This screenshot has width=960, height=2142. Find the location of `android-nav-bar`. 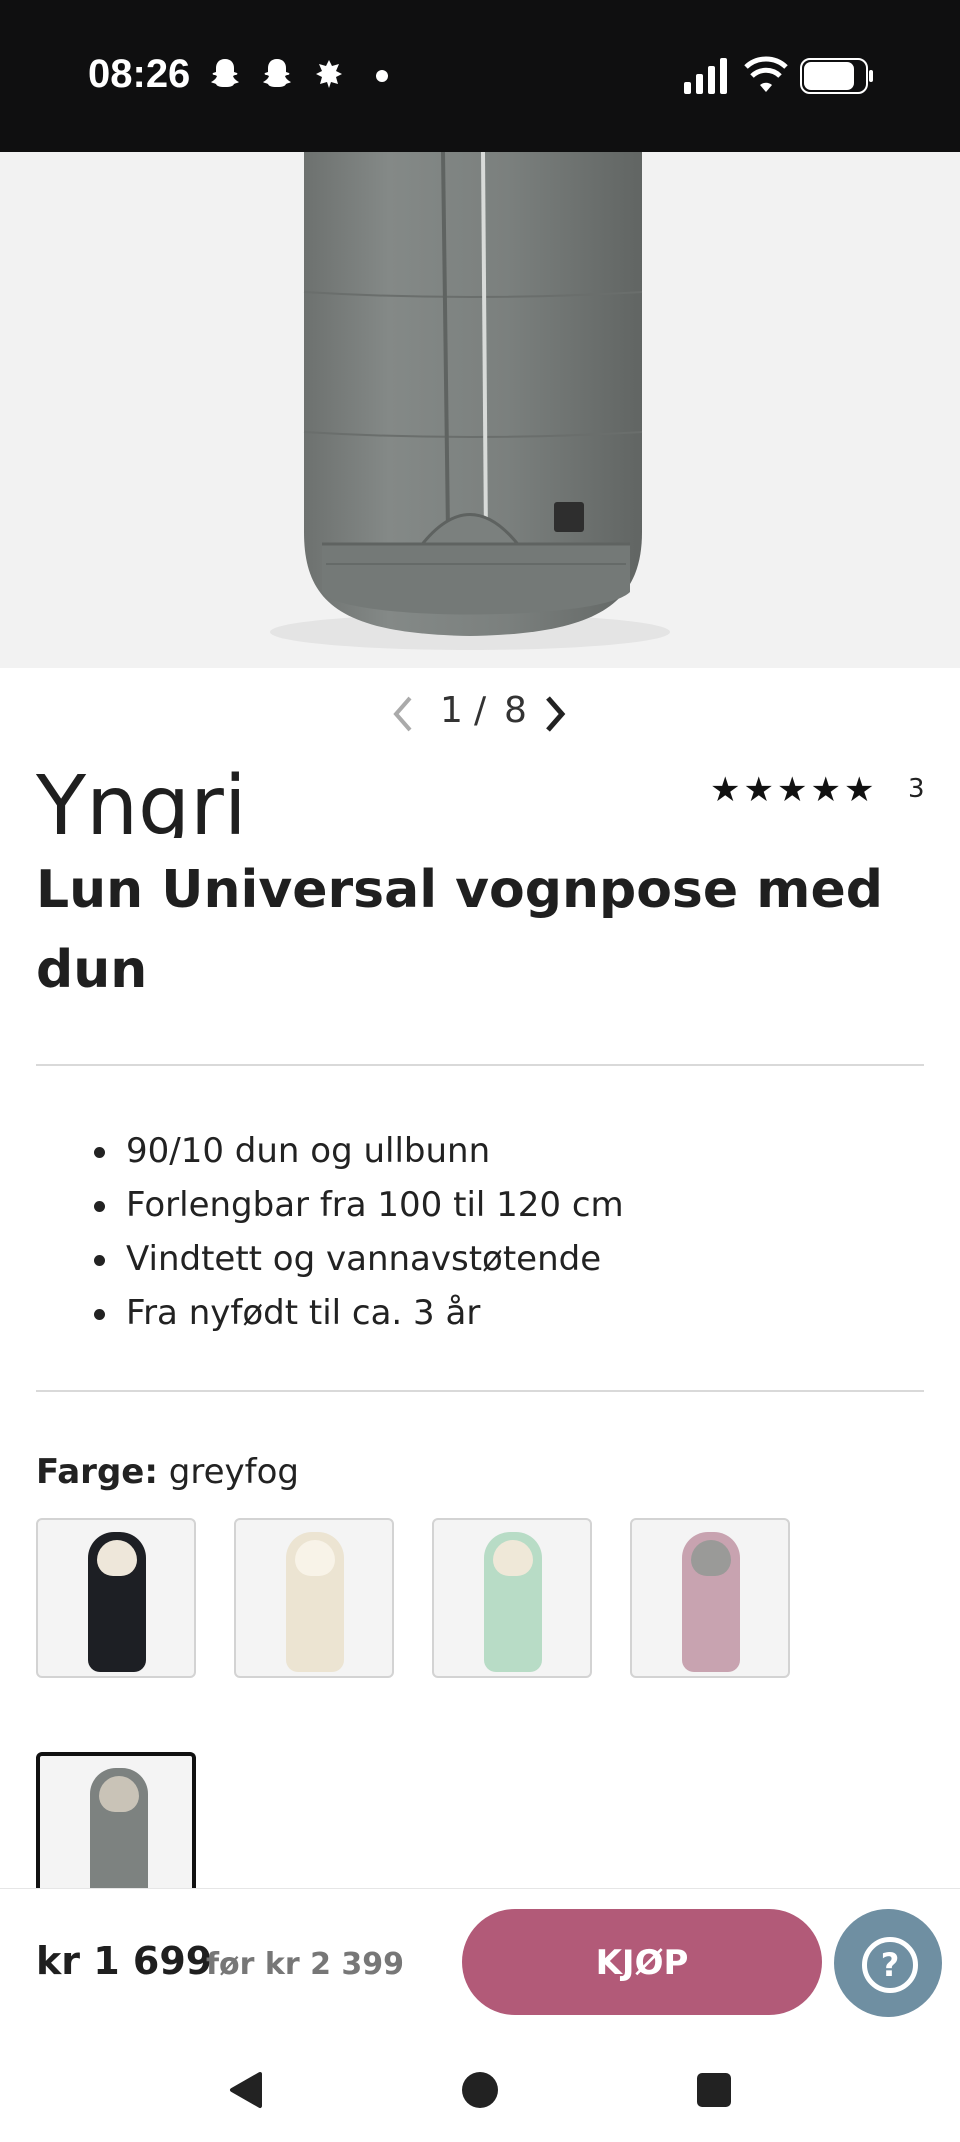

android-nav-bar is located at coordinates (480, 2089).